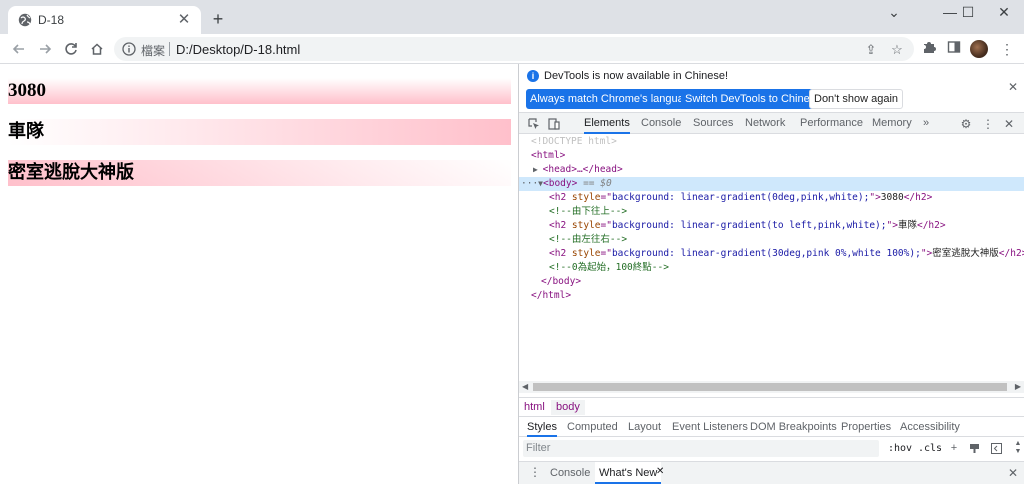  I want to click on heading-3080: 3080, so click(259, 91).